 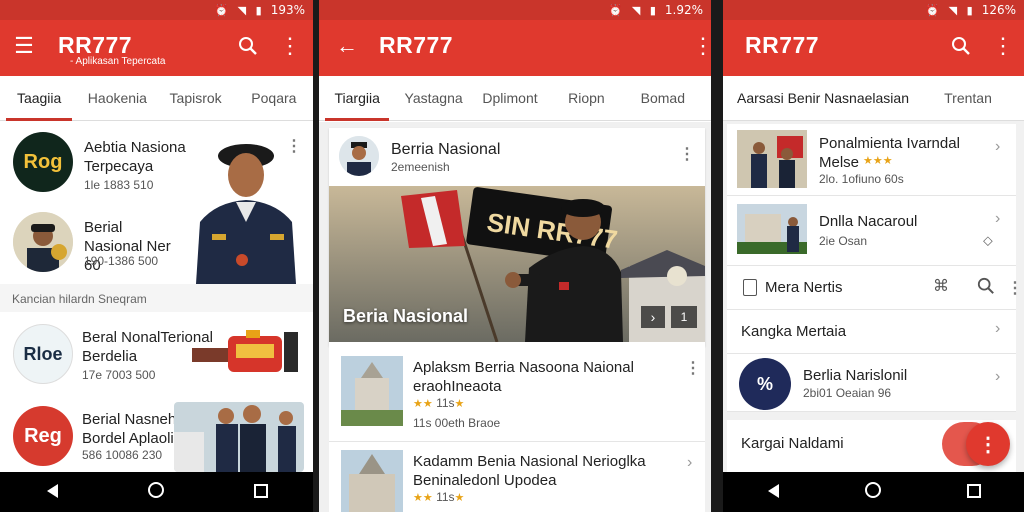 What do you see at coordinates (420, 167) in the screenshot?
I see `card-subtitle: 2emeenish` at bounding box center [420, 167].